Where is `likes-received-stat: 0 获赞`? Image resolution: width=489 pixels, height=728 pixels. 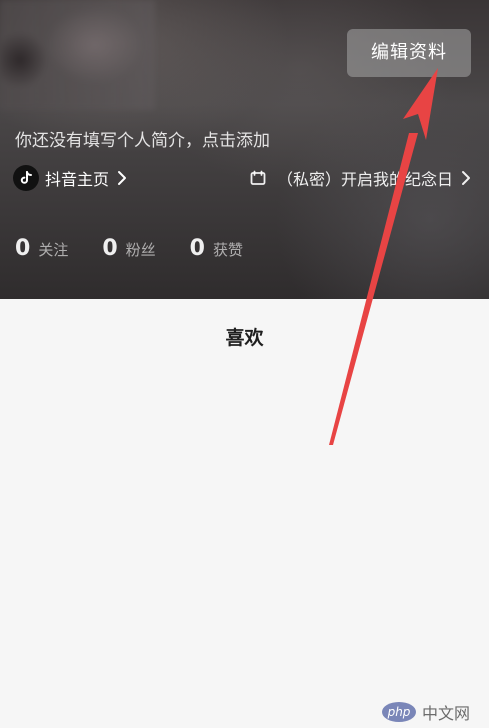
likes-received-stat: 0 获赞 is located at coordinates (216, 248).